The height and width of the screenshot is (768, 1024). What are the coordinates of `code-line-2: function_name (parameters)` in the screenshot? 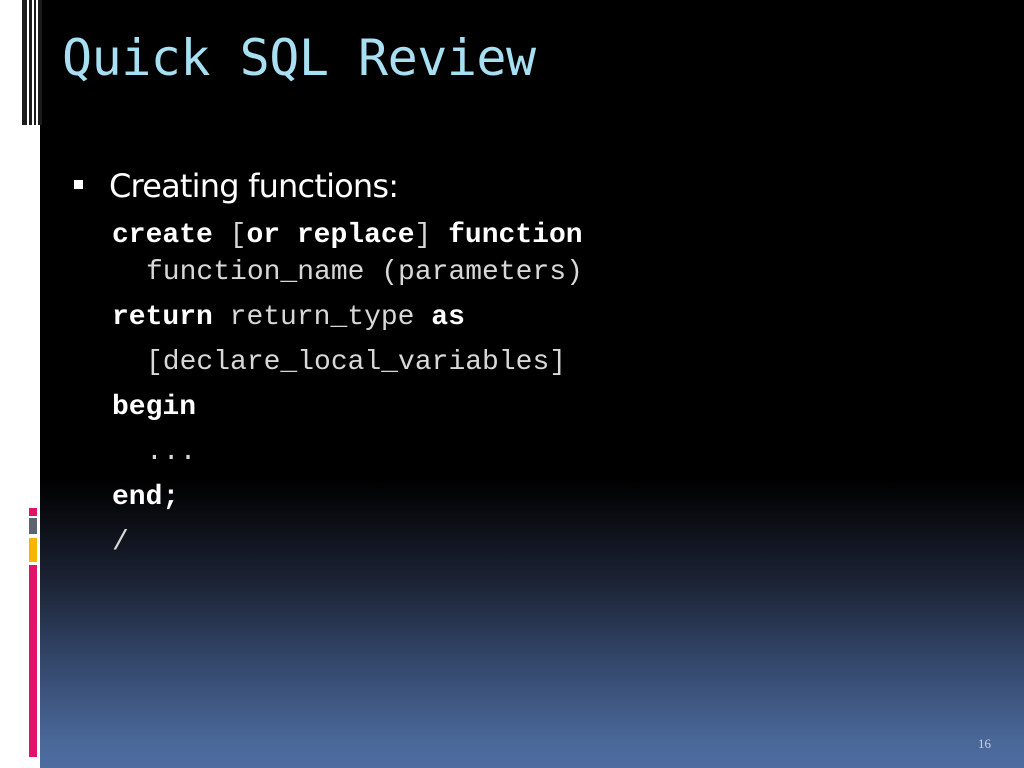 It's located at (364, 273).